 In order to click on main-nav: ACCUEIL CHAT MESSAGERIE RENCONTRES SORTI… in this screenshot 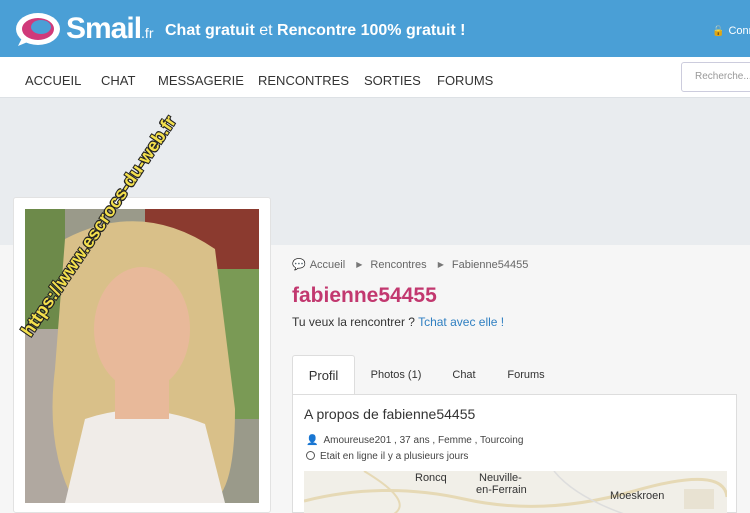, I will do `click(375, 77)`.